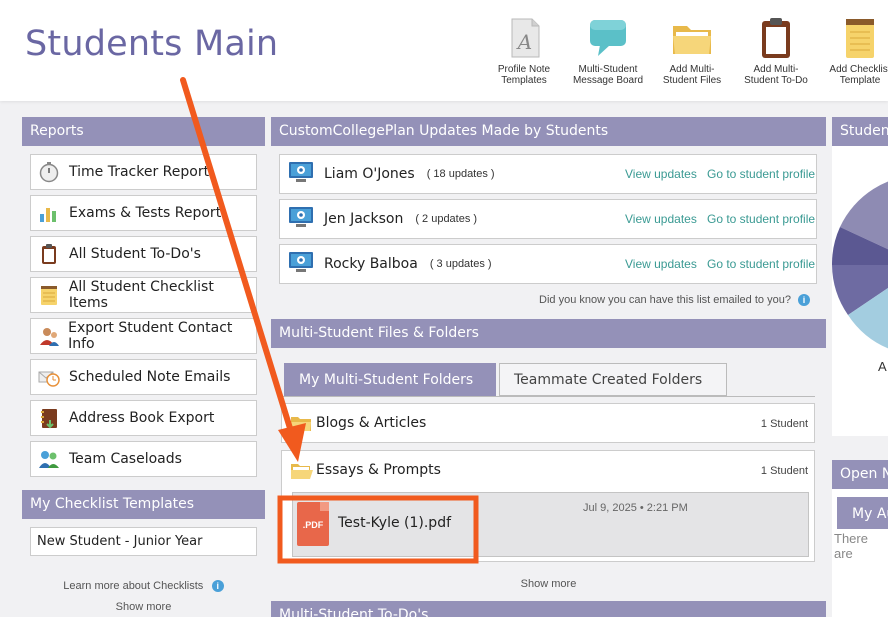 Image resolution: width=888 pixels, height=617 pixels. Describe the element at coordinates (292, 442) in the screenshot. I see `annotation-arrow-head` at that location.